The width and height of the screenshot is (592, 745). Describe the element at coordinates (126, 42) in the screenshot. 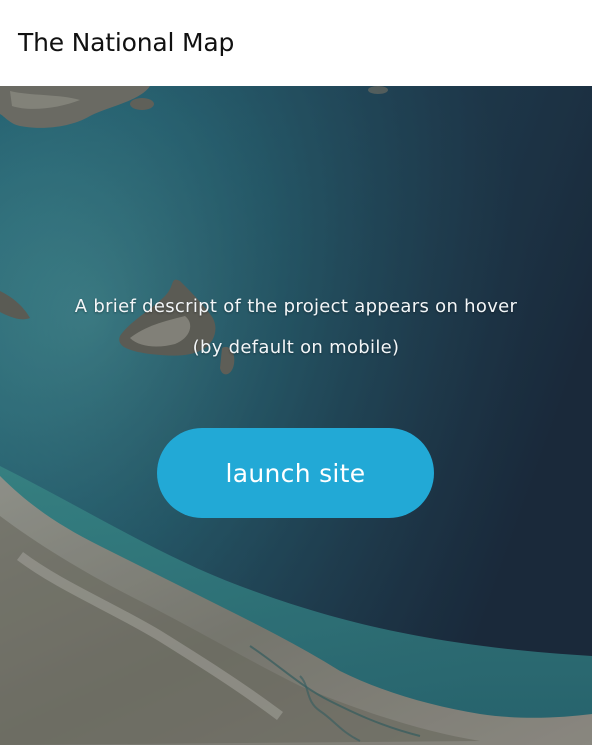

I see `site-title: The National Map` at that location.